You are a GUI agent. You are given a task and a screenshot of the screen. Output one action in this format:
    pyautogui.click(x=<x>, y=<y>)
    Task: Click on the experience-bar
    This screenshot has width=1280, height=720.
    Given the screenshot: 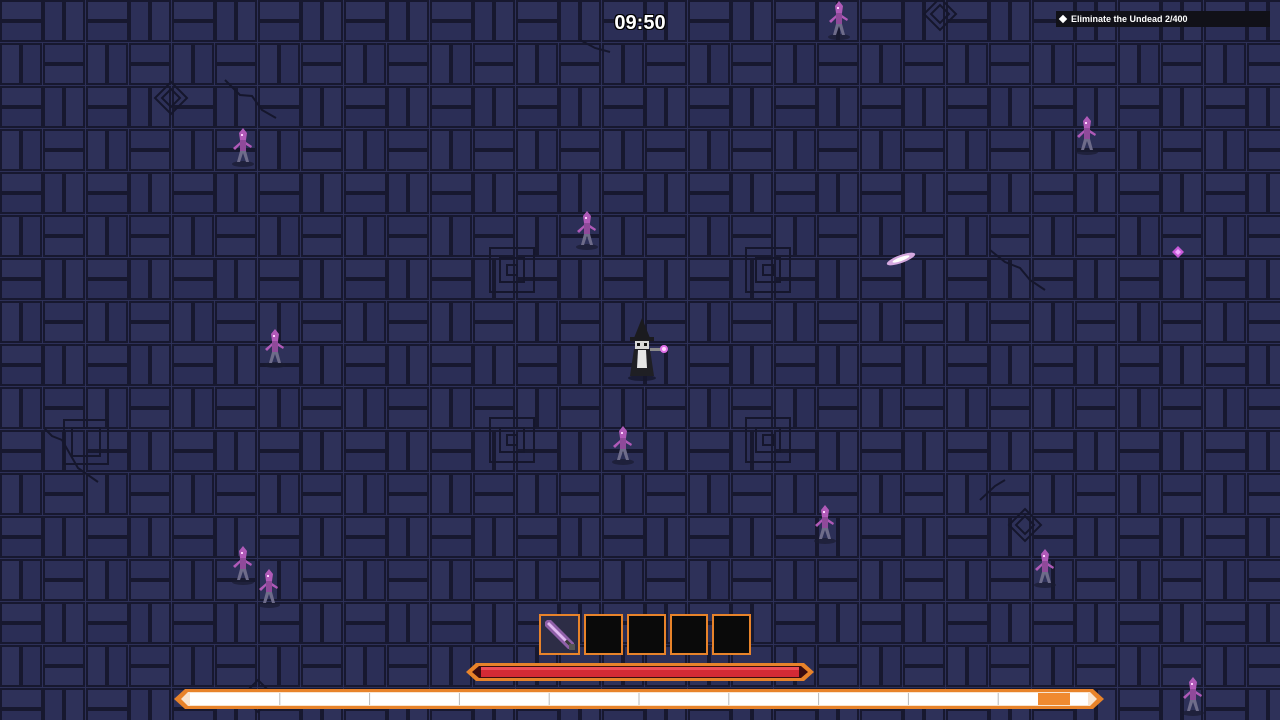 What is the action you would take?
    pyautogui.click(x=639, y=699)
    